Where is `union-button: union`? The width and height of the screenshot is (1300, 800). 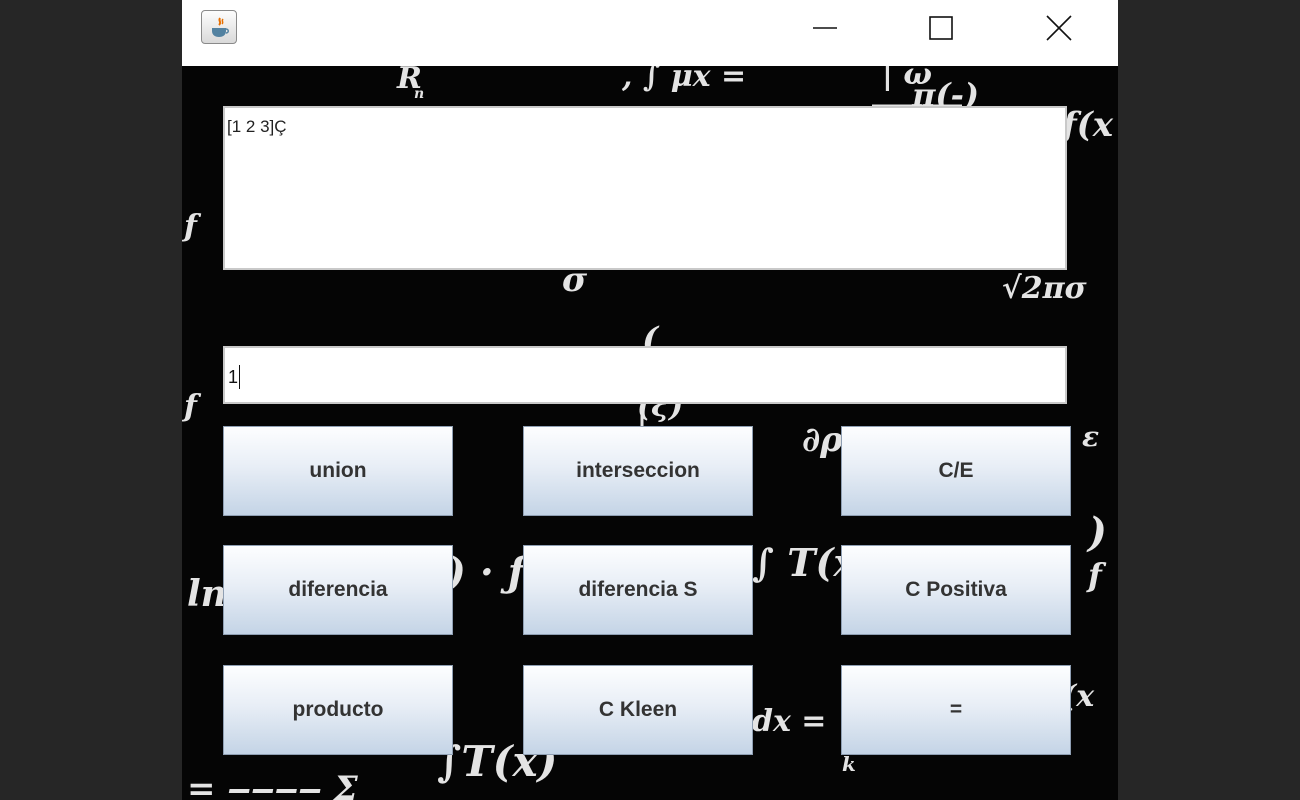
union-button: union is located at coordinates (338, 471).